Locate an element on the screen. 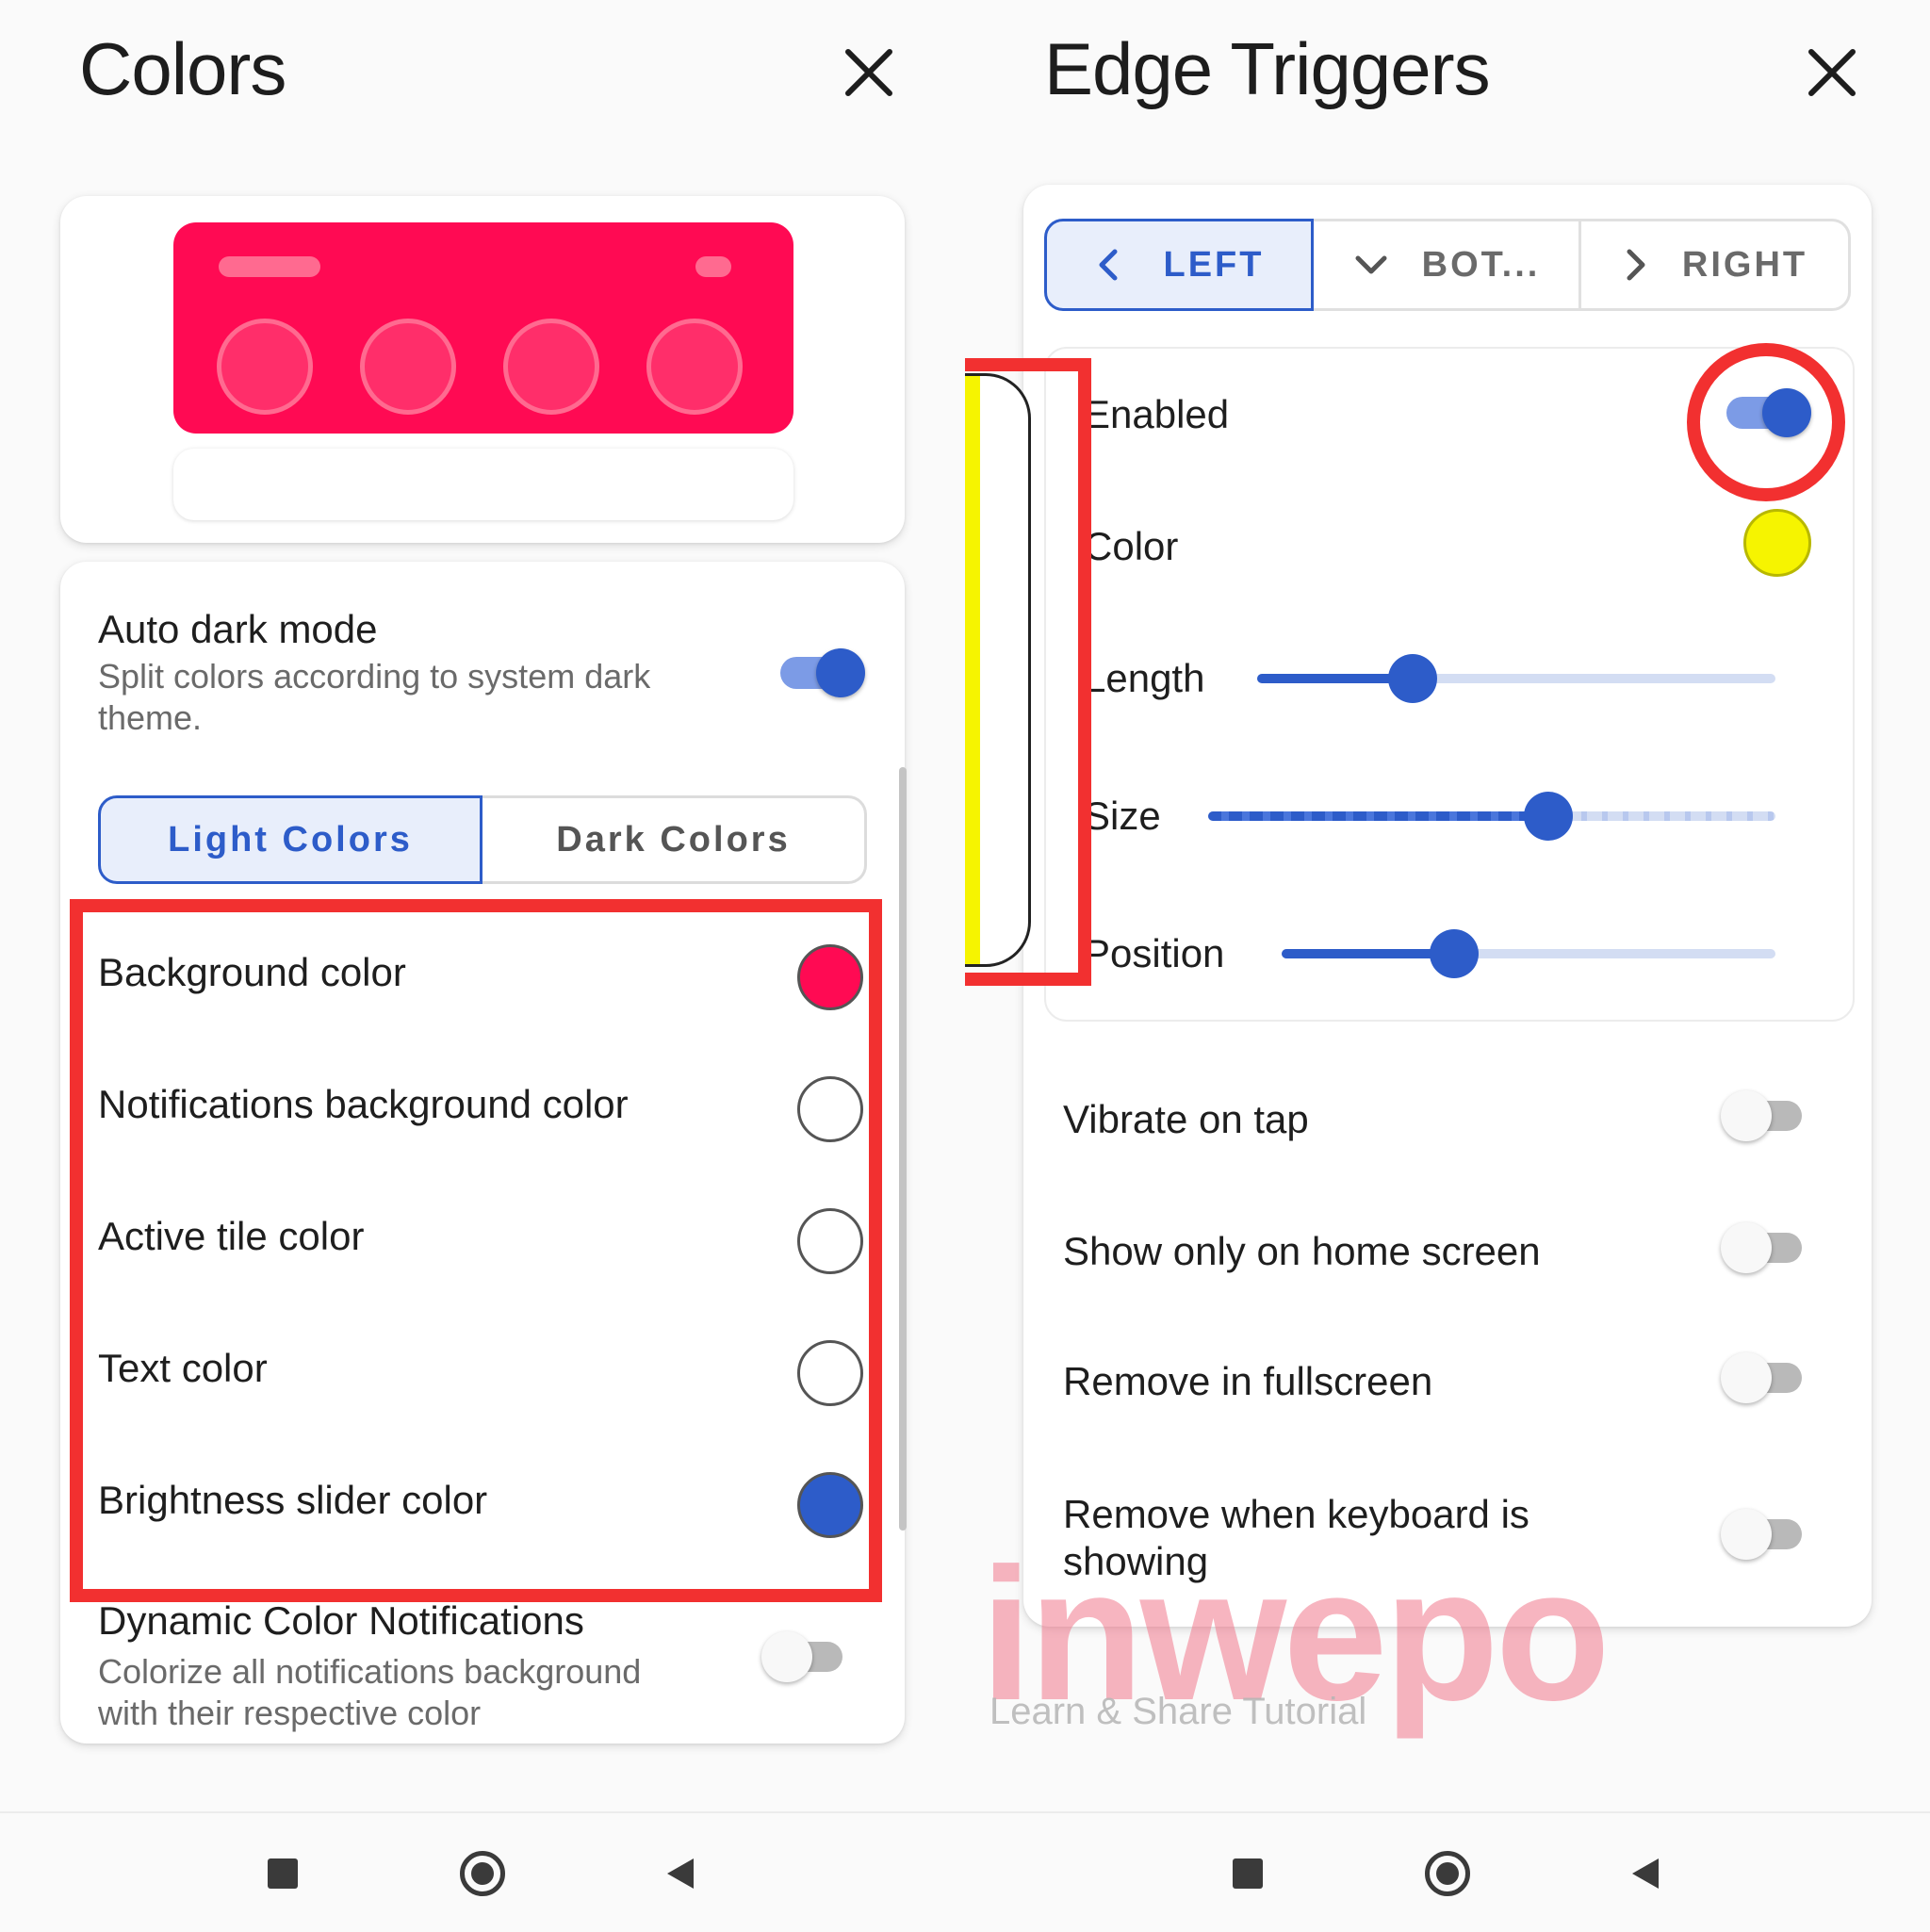 Image resolution: width=1930 pixels, height=1932 pixels. chevron-left-icon is located at coordinates (1108, 265).